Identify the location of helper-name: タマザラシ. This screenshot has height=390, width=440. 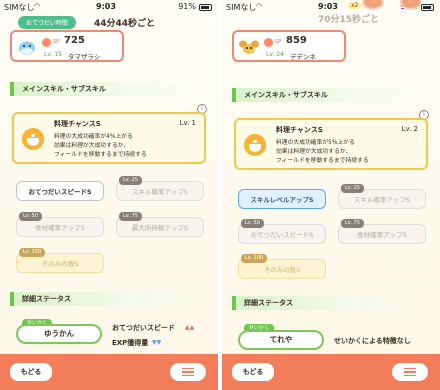
(84, 57).